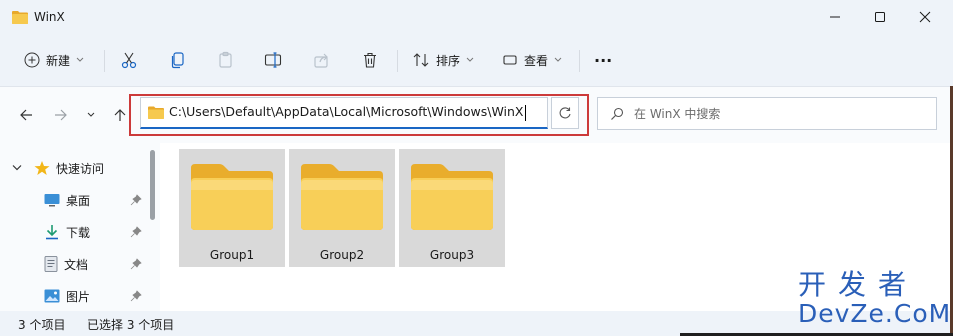 This screenshot has width=953, height=336. Describe the element at coordinates (677, 114) in the screenshot. I see `search-placeholder: 在 WinX 中搜索` at that location.